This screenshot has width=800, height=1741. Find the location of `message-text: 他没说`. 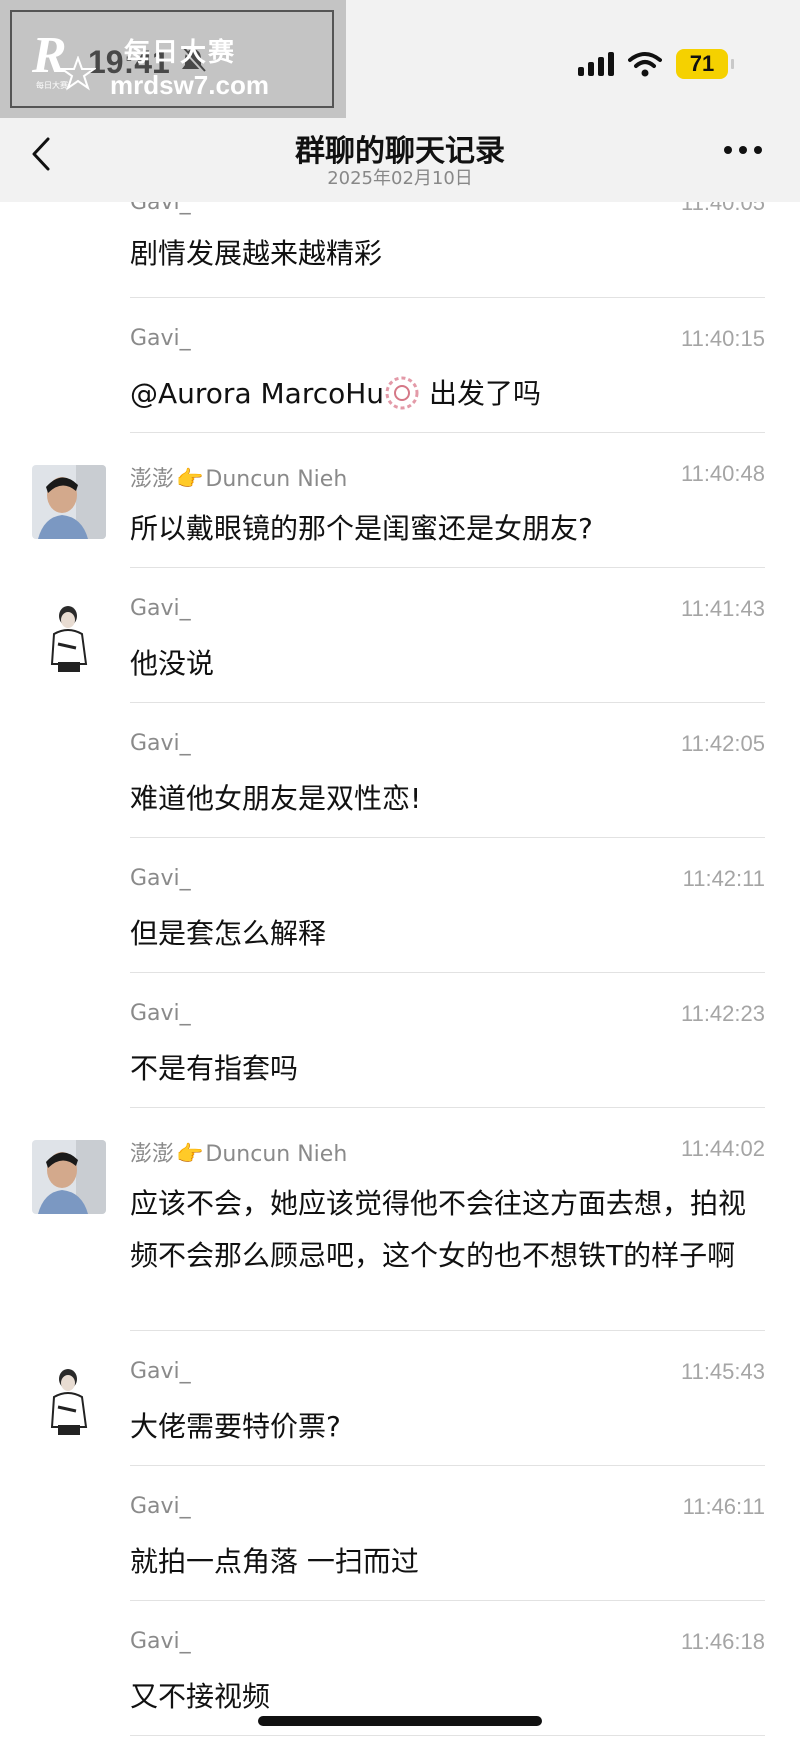

message-text: 他没说 is located at coordinates (172, 663).